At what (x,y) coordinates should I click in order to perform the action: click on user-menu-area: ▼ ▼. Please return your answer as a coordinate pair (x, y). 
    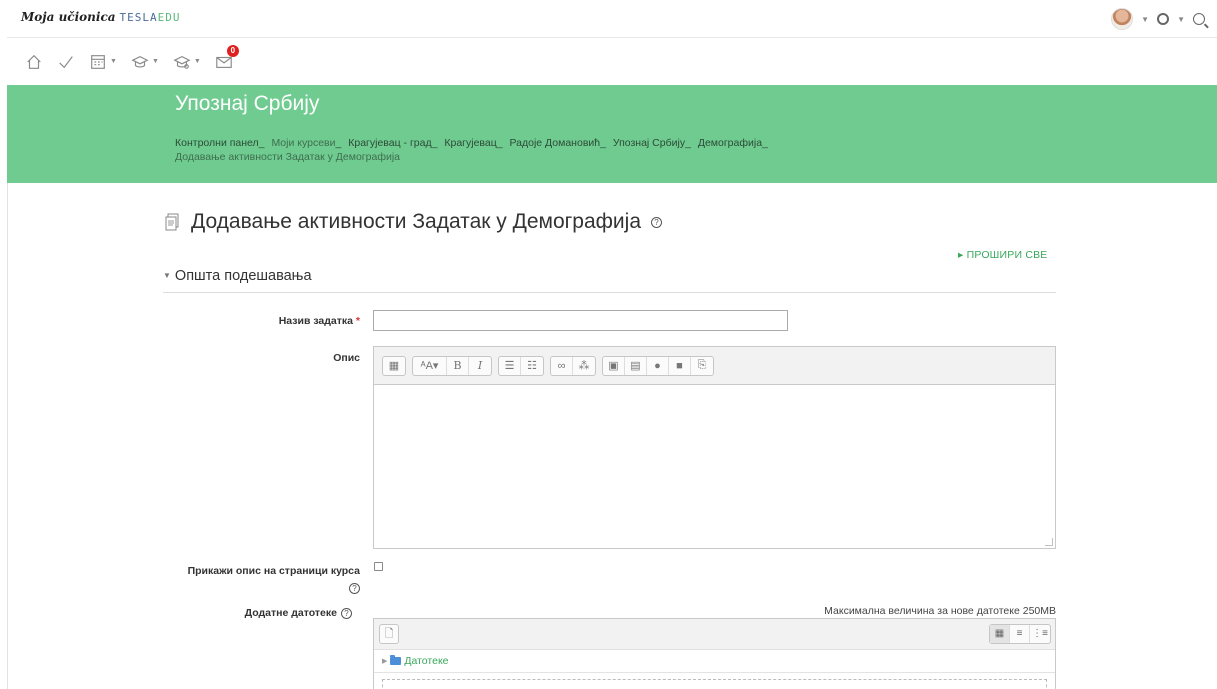
    Looking at the image, I should click on (1158, 19).